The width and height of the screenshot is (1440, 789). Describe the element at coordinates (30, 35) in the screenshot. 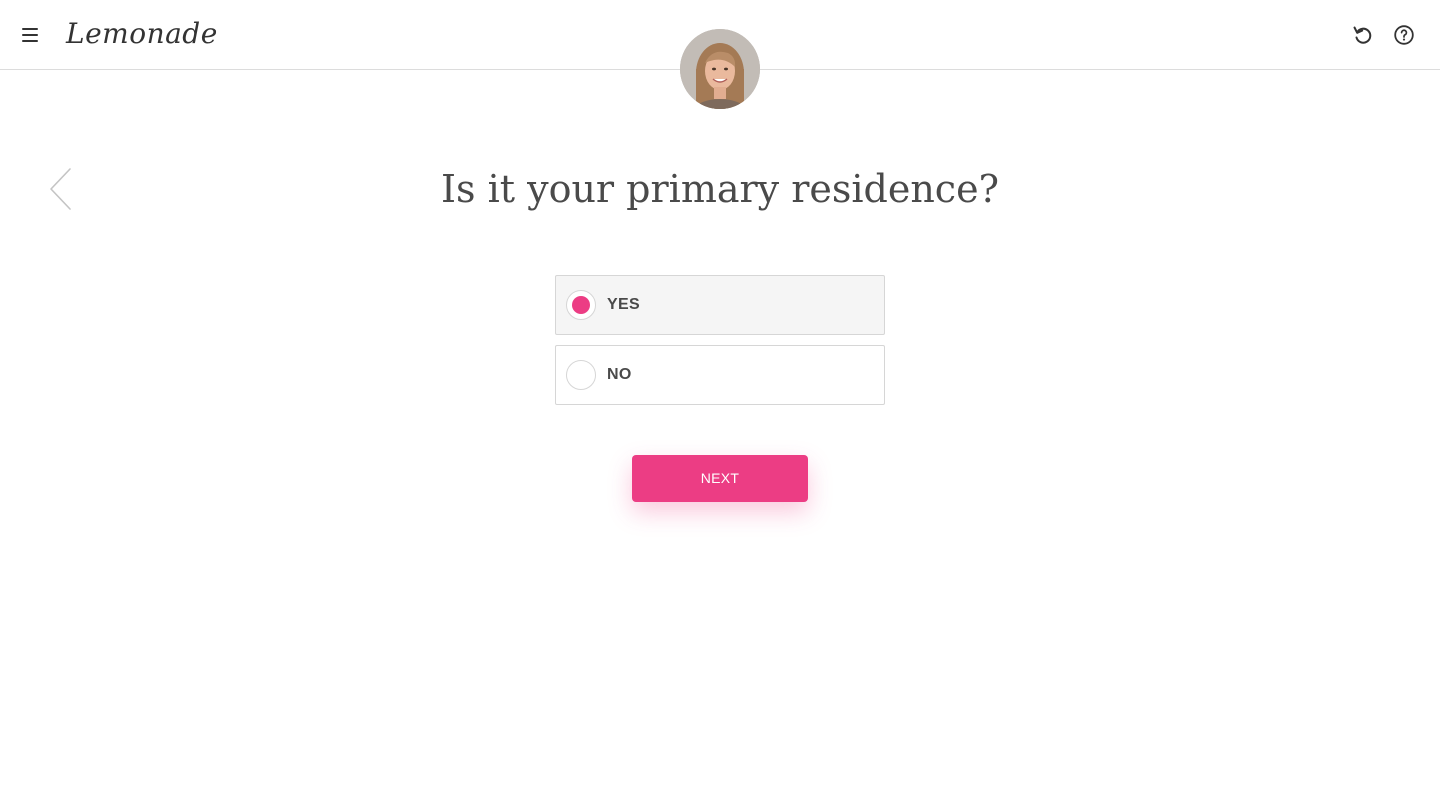

I see `hamburger-menu-icon` at that location.